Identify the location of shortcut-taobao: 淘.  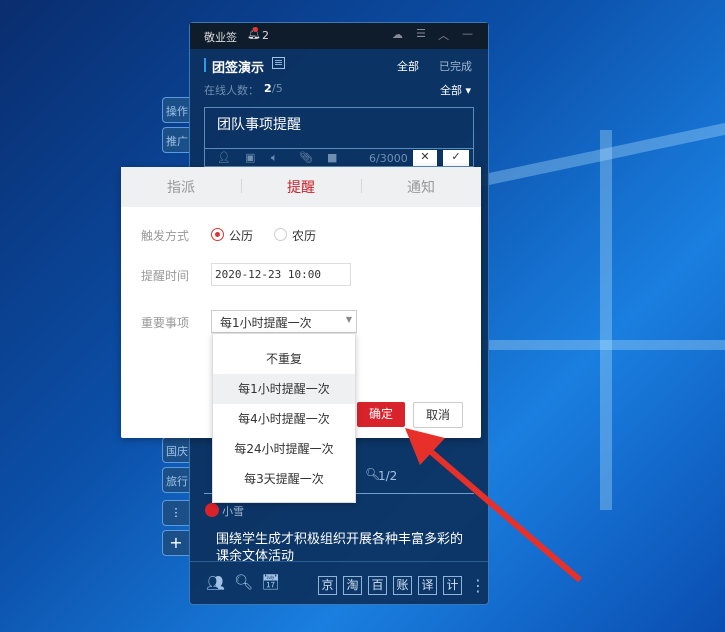
(352, 585).